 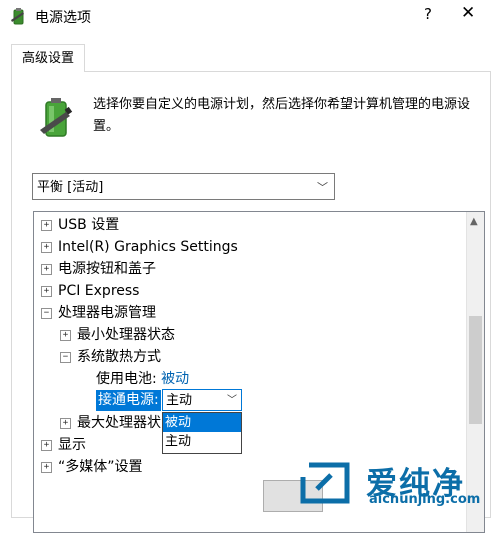 What do you see at coordinates (128, 400) in the screenshot?
I see `plugged-in-label: 接通电源:` at bounding box center [128, 400].